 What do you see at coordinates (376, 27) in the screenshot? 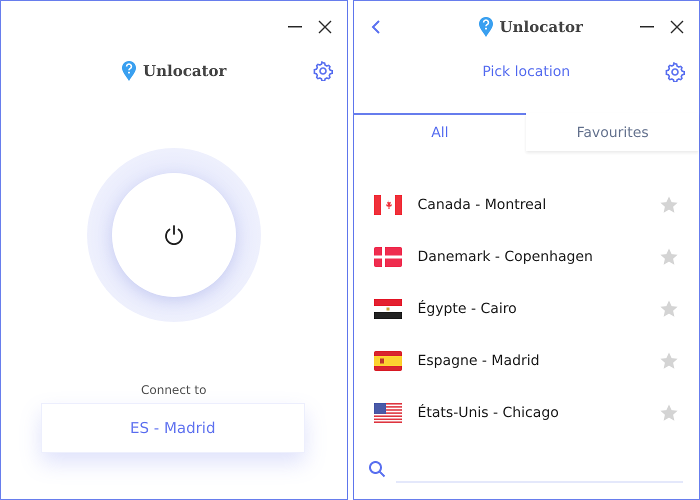
I see `back-button` at bounding box center [376, 27].